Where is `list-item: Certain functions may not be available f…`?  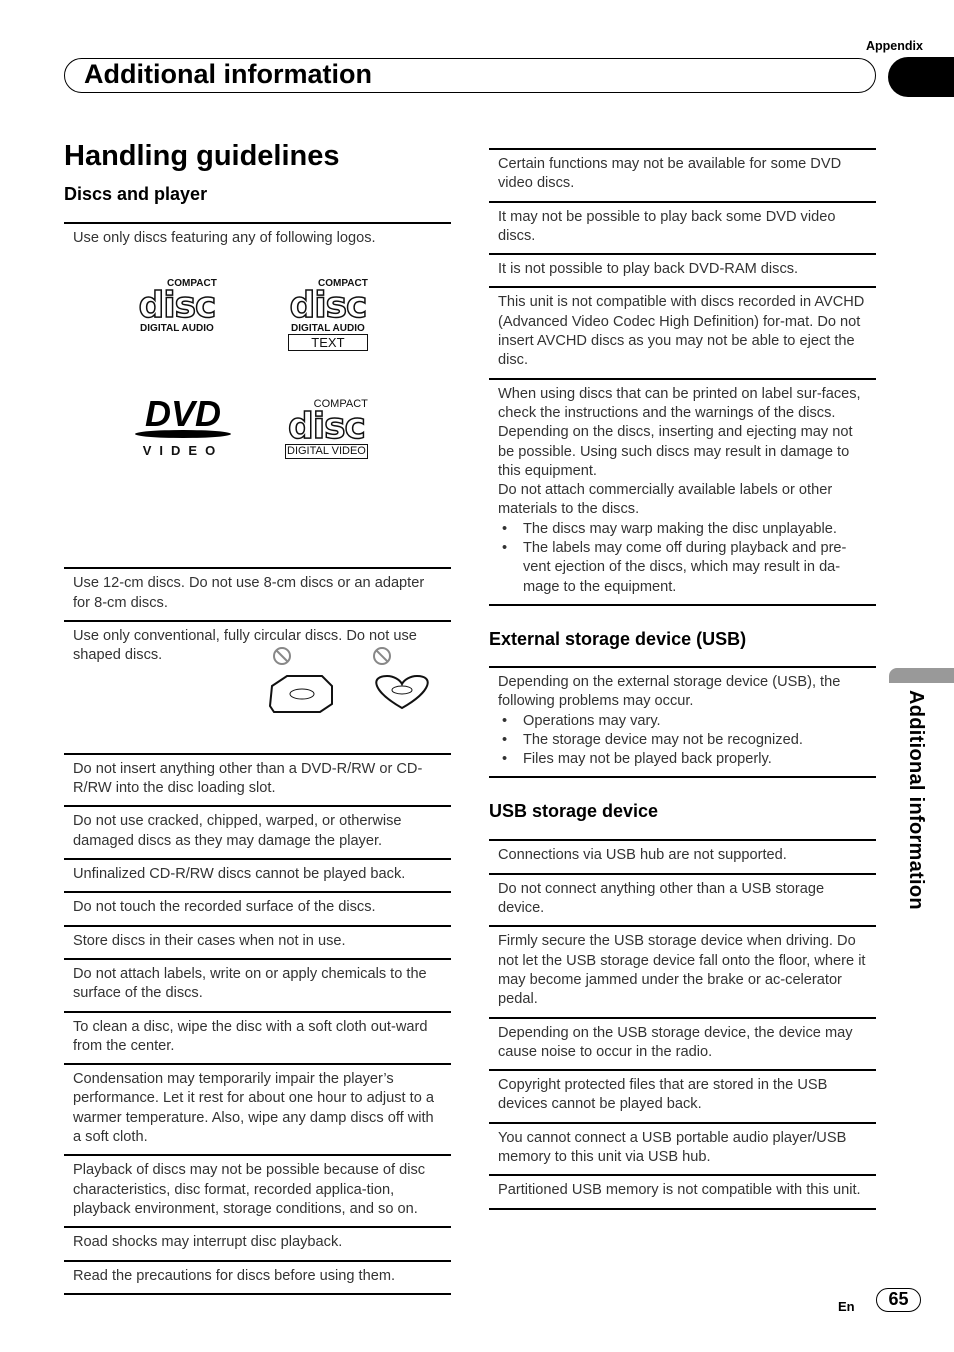
list-item: Certain functions may not be available f… is located at coordinates (682, 174).